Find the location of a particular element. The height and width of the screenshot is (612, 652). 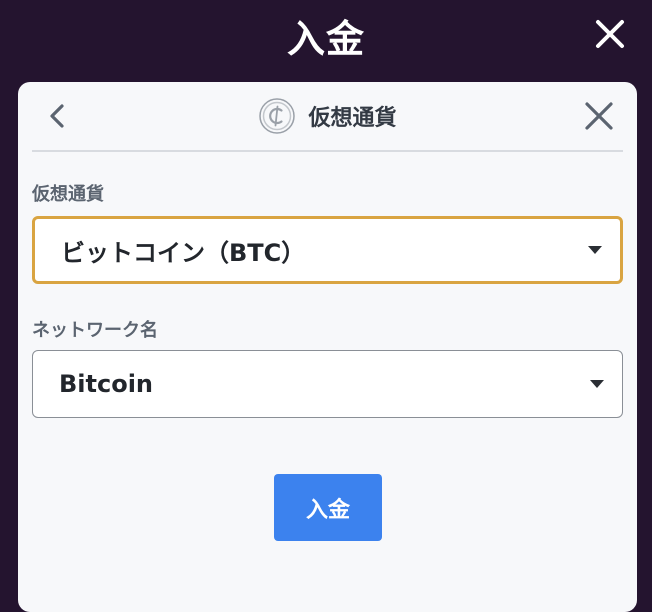

panel-header: 仮想通貨 is located at coordinates (327, 116).